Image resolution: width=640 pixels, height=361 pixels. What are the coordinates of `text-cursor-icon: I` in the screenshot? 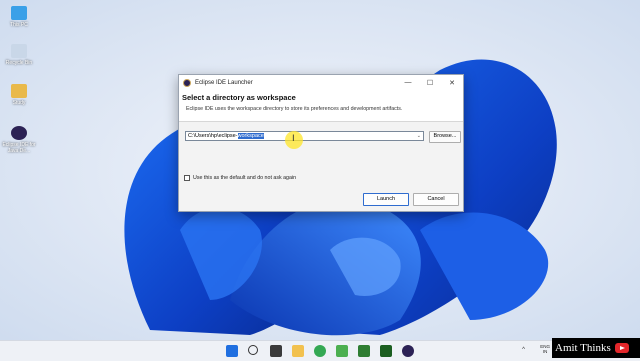 It's located at (293, 139).